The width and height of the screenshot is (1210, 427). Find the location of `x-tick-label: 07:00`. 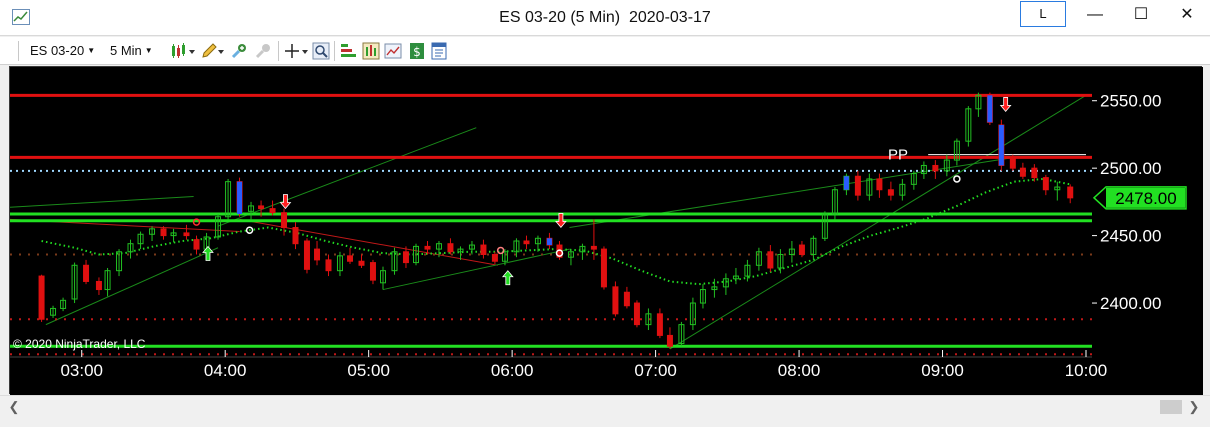

x-tick-label: 07:00 is located at coordinates (655, 370).